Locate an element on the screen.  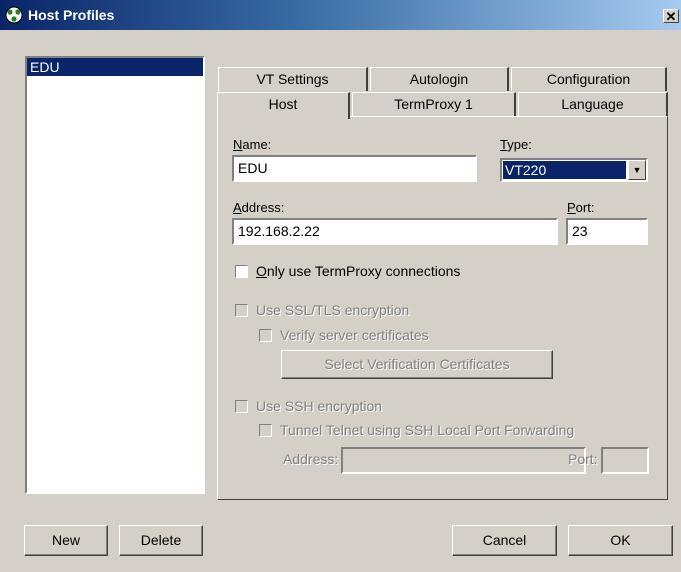
only-termproxy-label: Only use TermProxy connections is located at coordinates (358, 271).